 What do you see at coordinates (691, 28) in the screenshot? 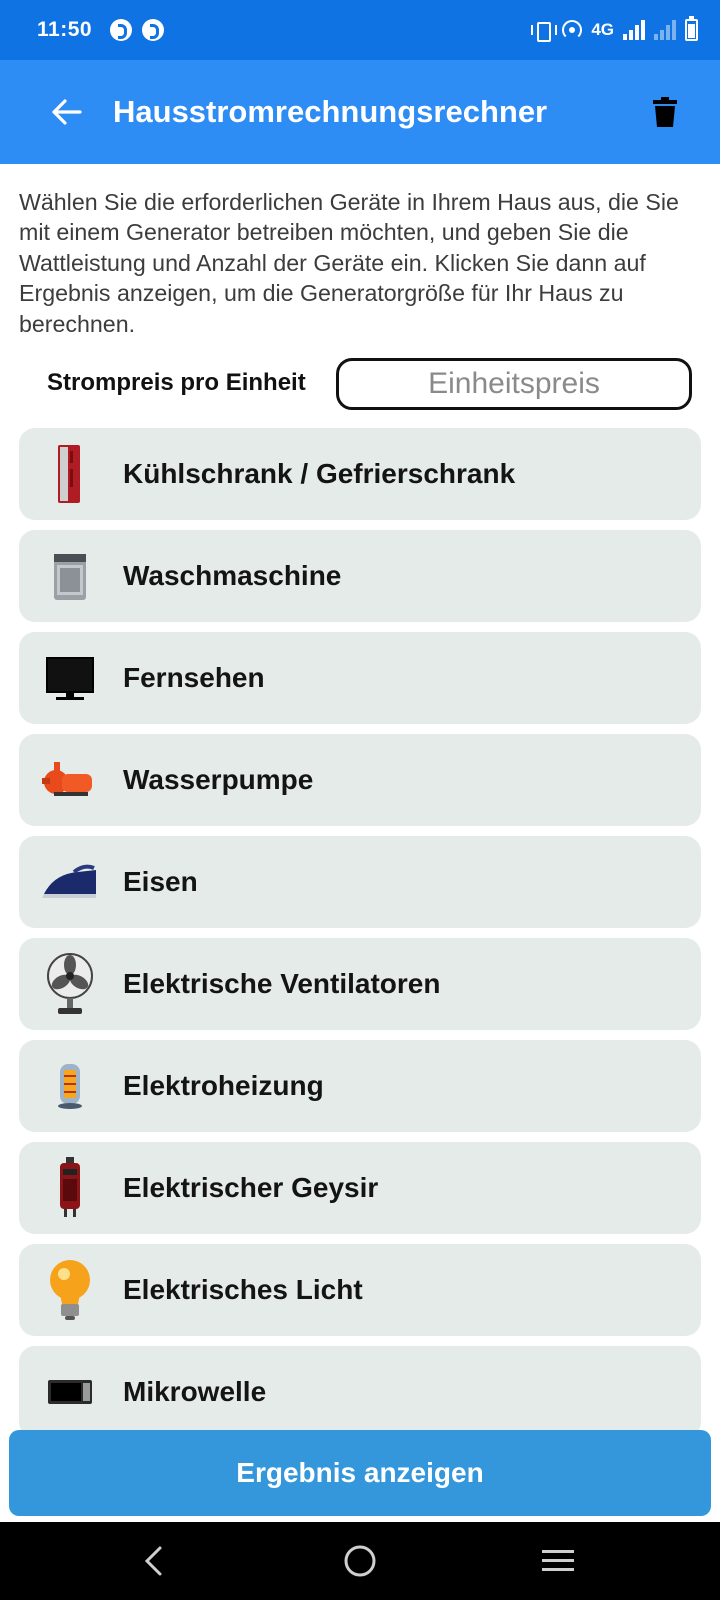
I see `battery-icon` at bounding box center [691, 28].